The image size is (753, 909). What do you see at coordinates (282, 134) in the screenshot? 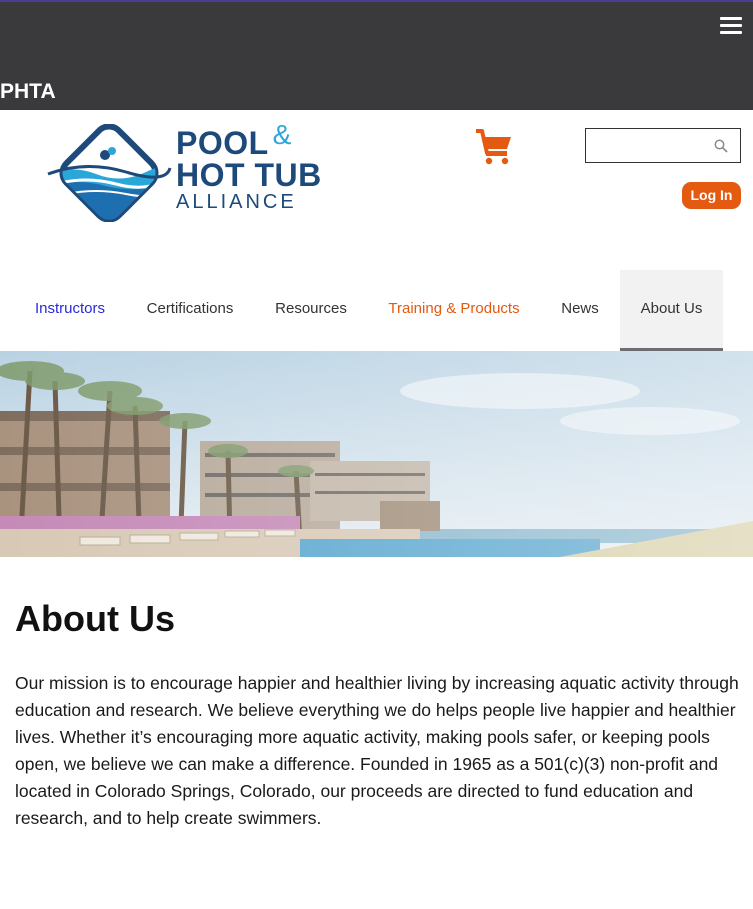
I see `logo-ampersand: &` at bounding box center [282, 134].